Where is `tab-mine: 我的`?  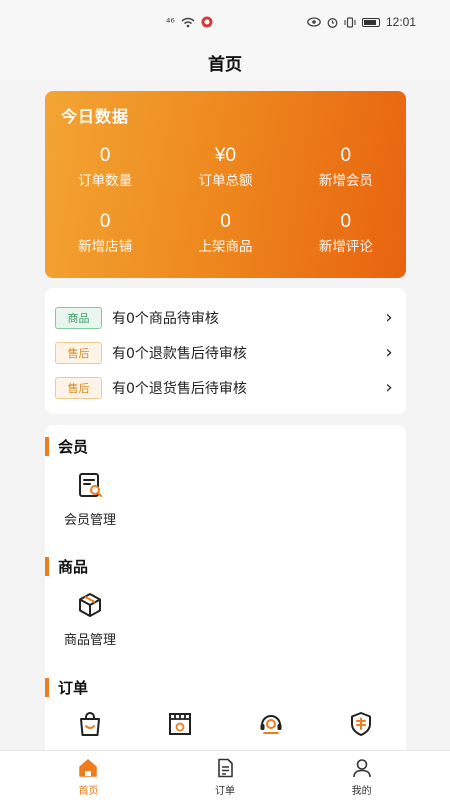
tab-mine: 我的 is located at coordinates (361, 776).